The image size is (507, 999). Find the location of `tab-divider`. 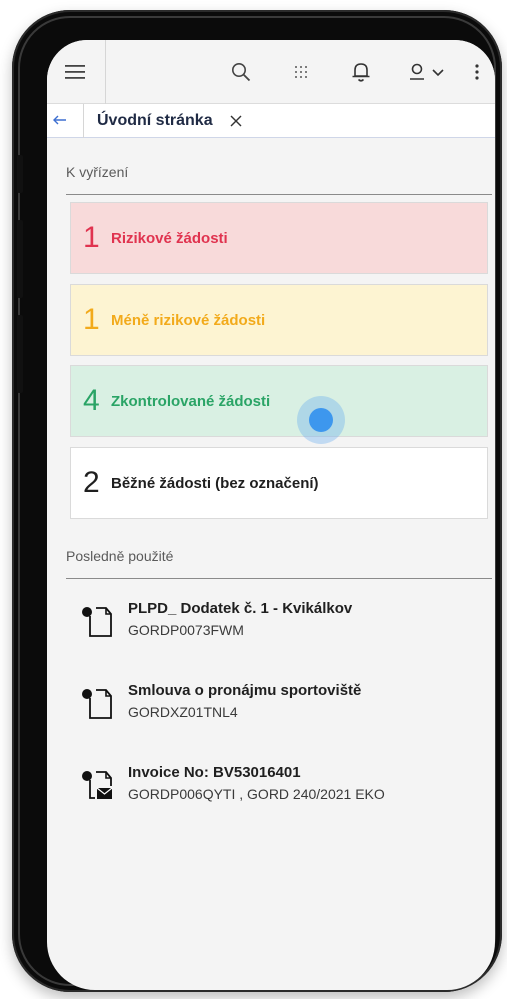

tab-divider is located at coordinates (83, 121).